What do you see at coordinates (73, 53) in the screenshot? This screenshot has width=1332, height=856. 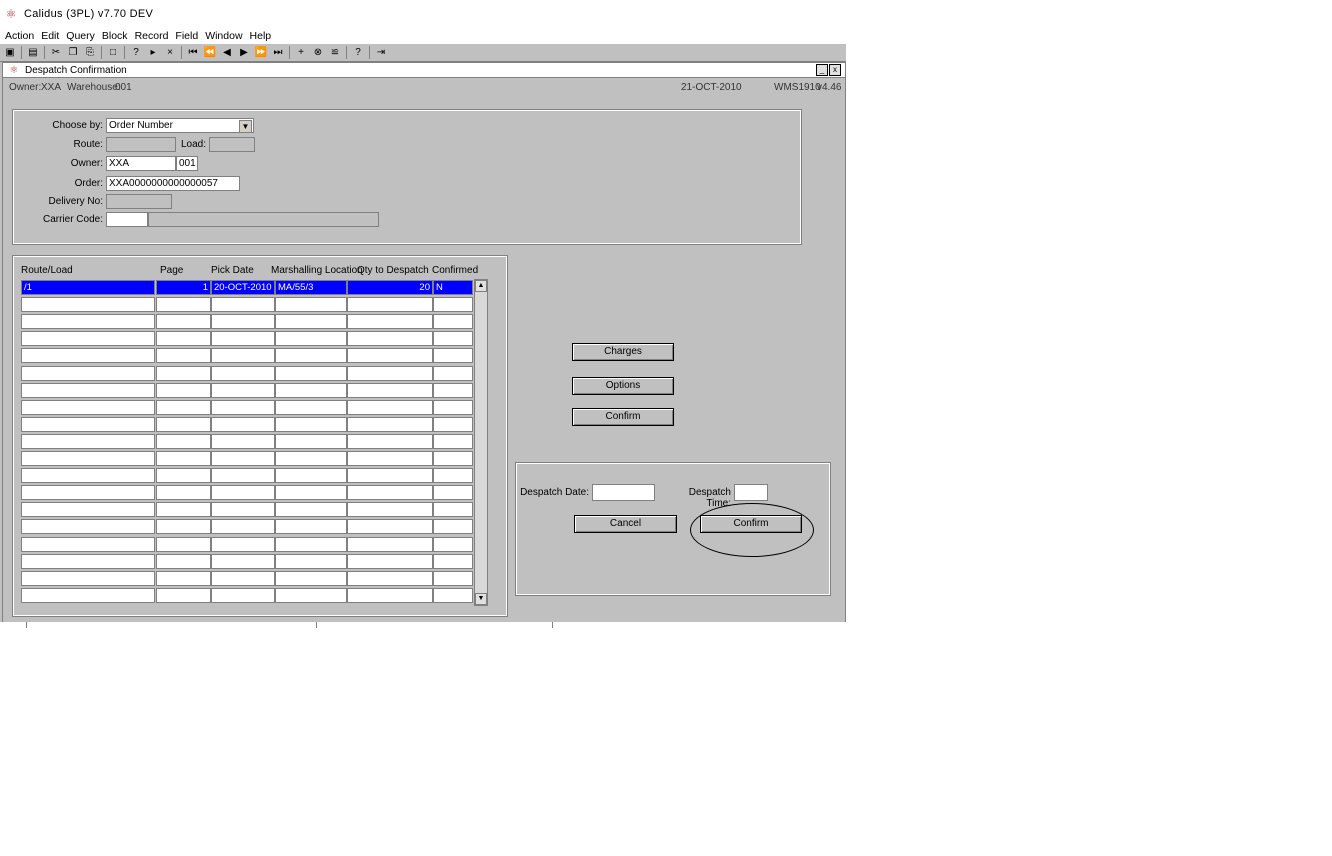 I see `copy-icon: ❐` at bounding box center [73, 53].